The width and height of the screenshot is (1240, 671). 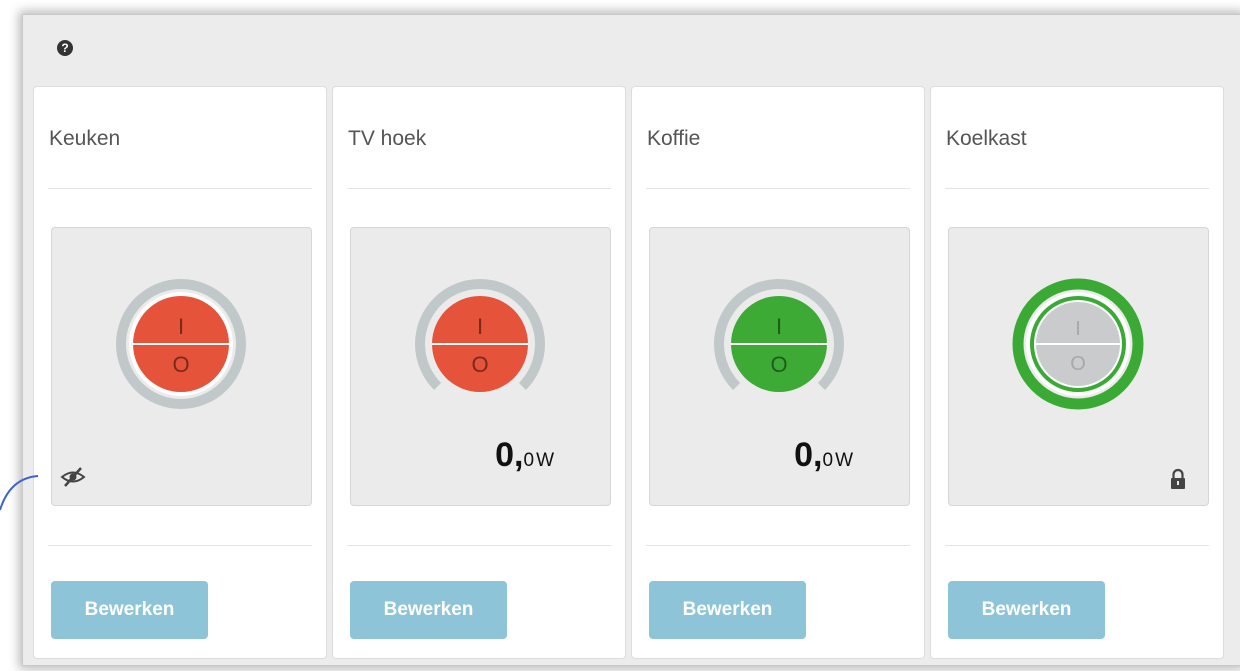 What do you see at coordinates (19, 493) in the screenshot?
I see `connector-line` at bounding box center [19, 493].